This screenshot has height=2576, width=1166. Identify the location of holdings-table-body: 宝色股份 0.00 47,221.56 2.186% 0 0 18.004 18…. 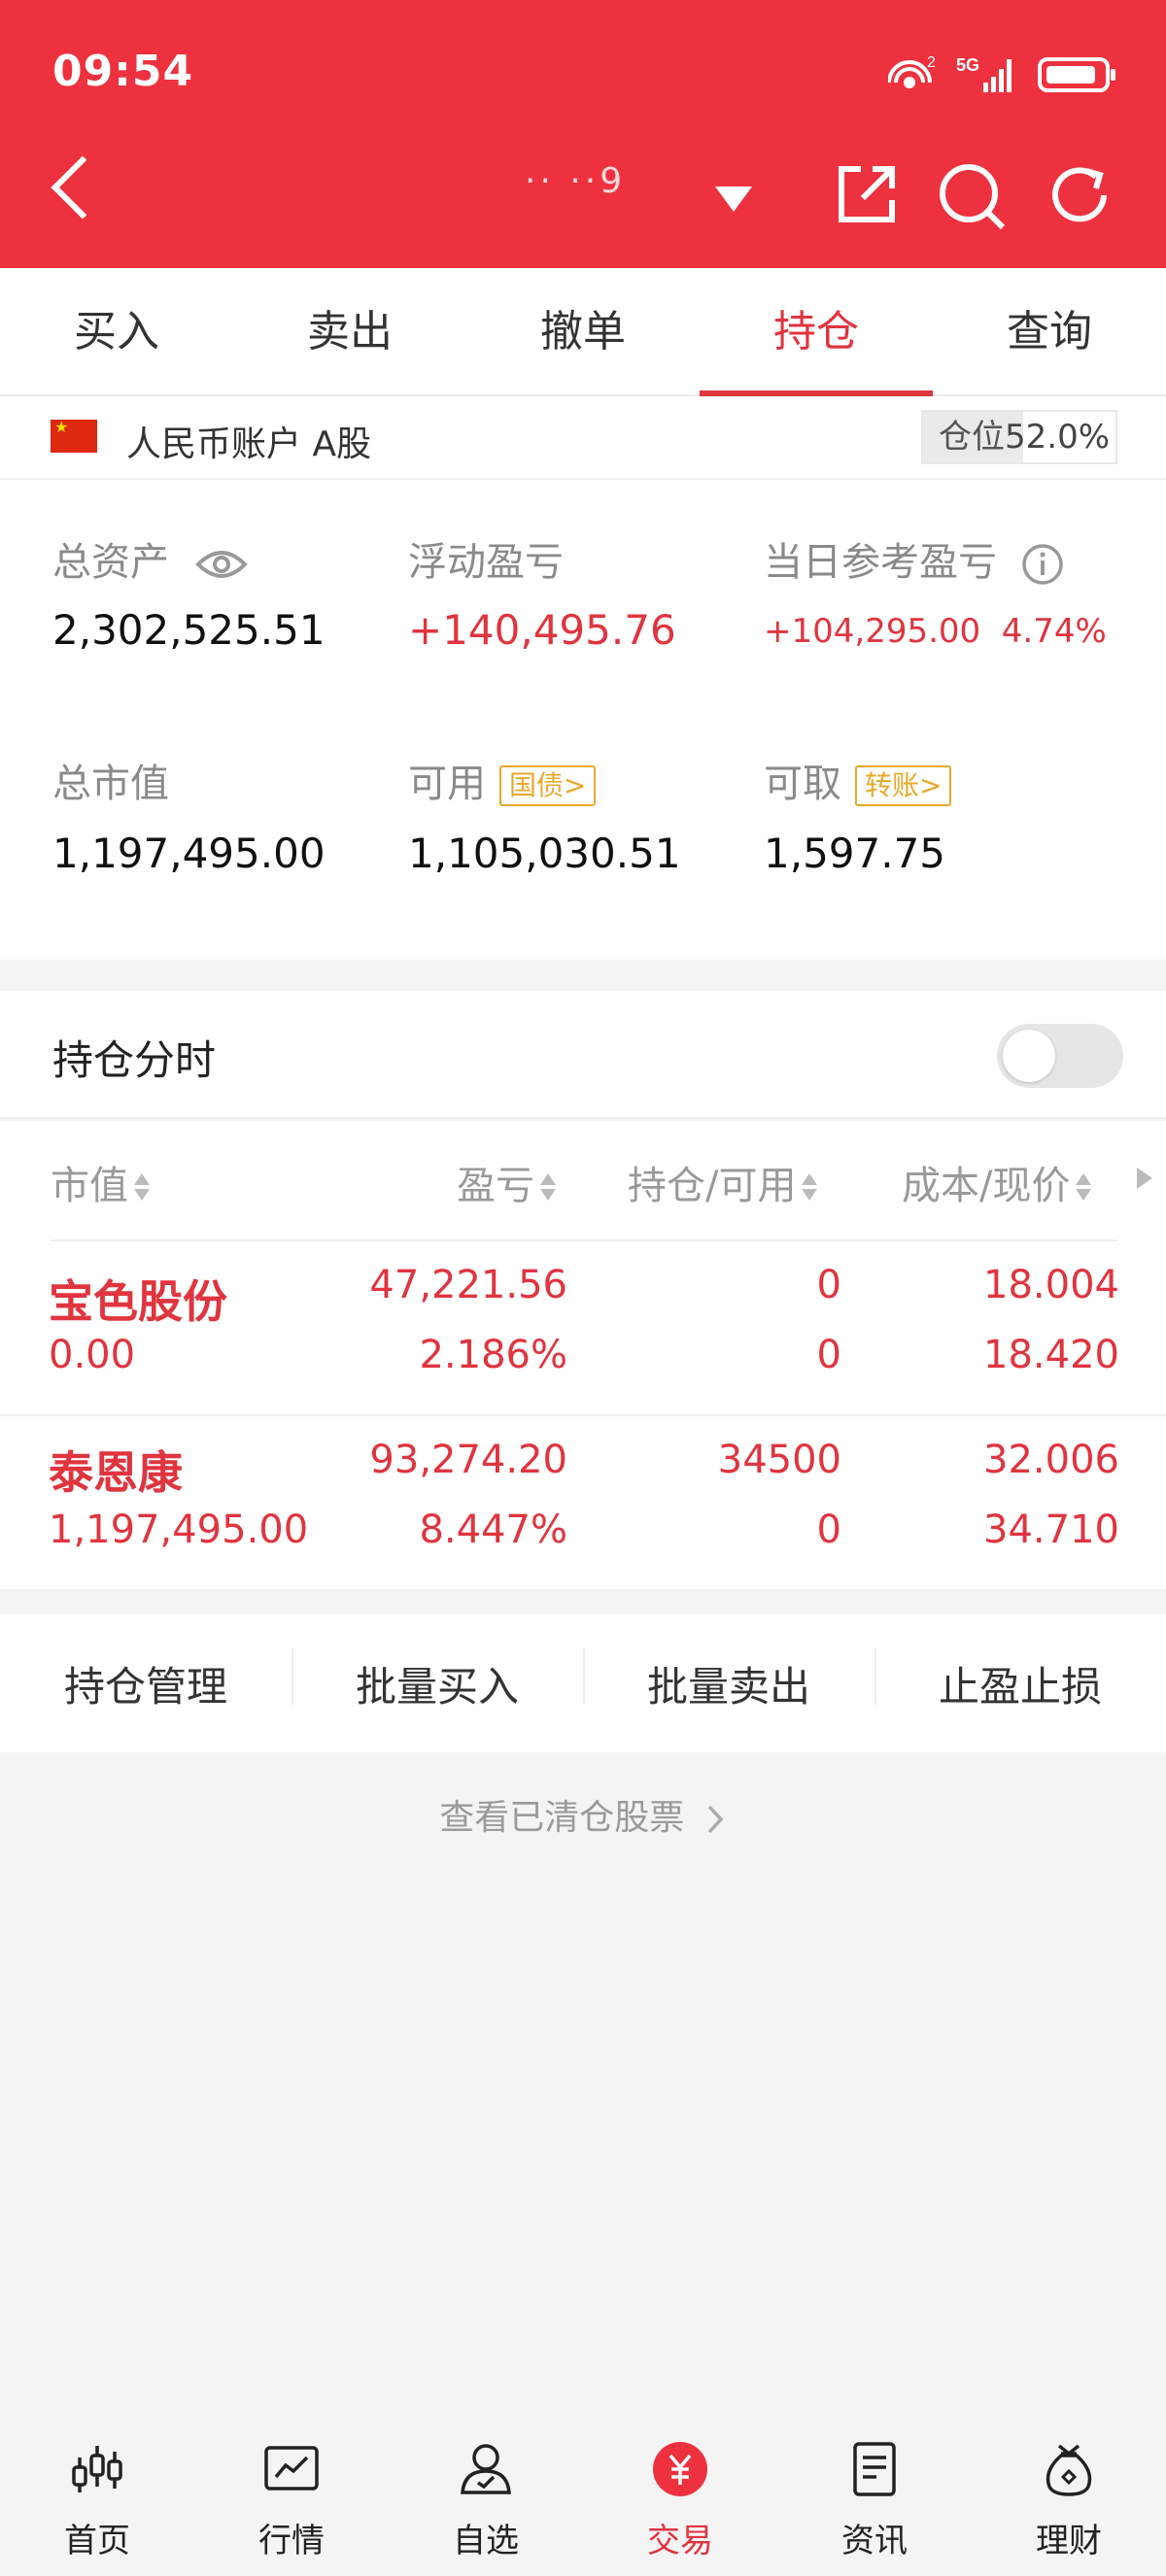
(583, 1415).